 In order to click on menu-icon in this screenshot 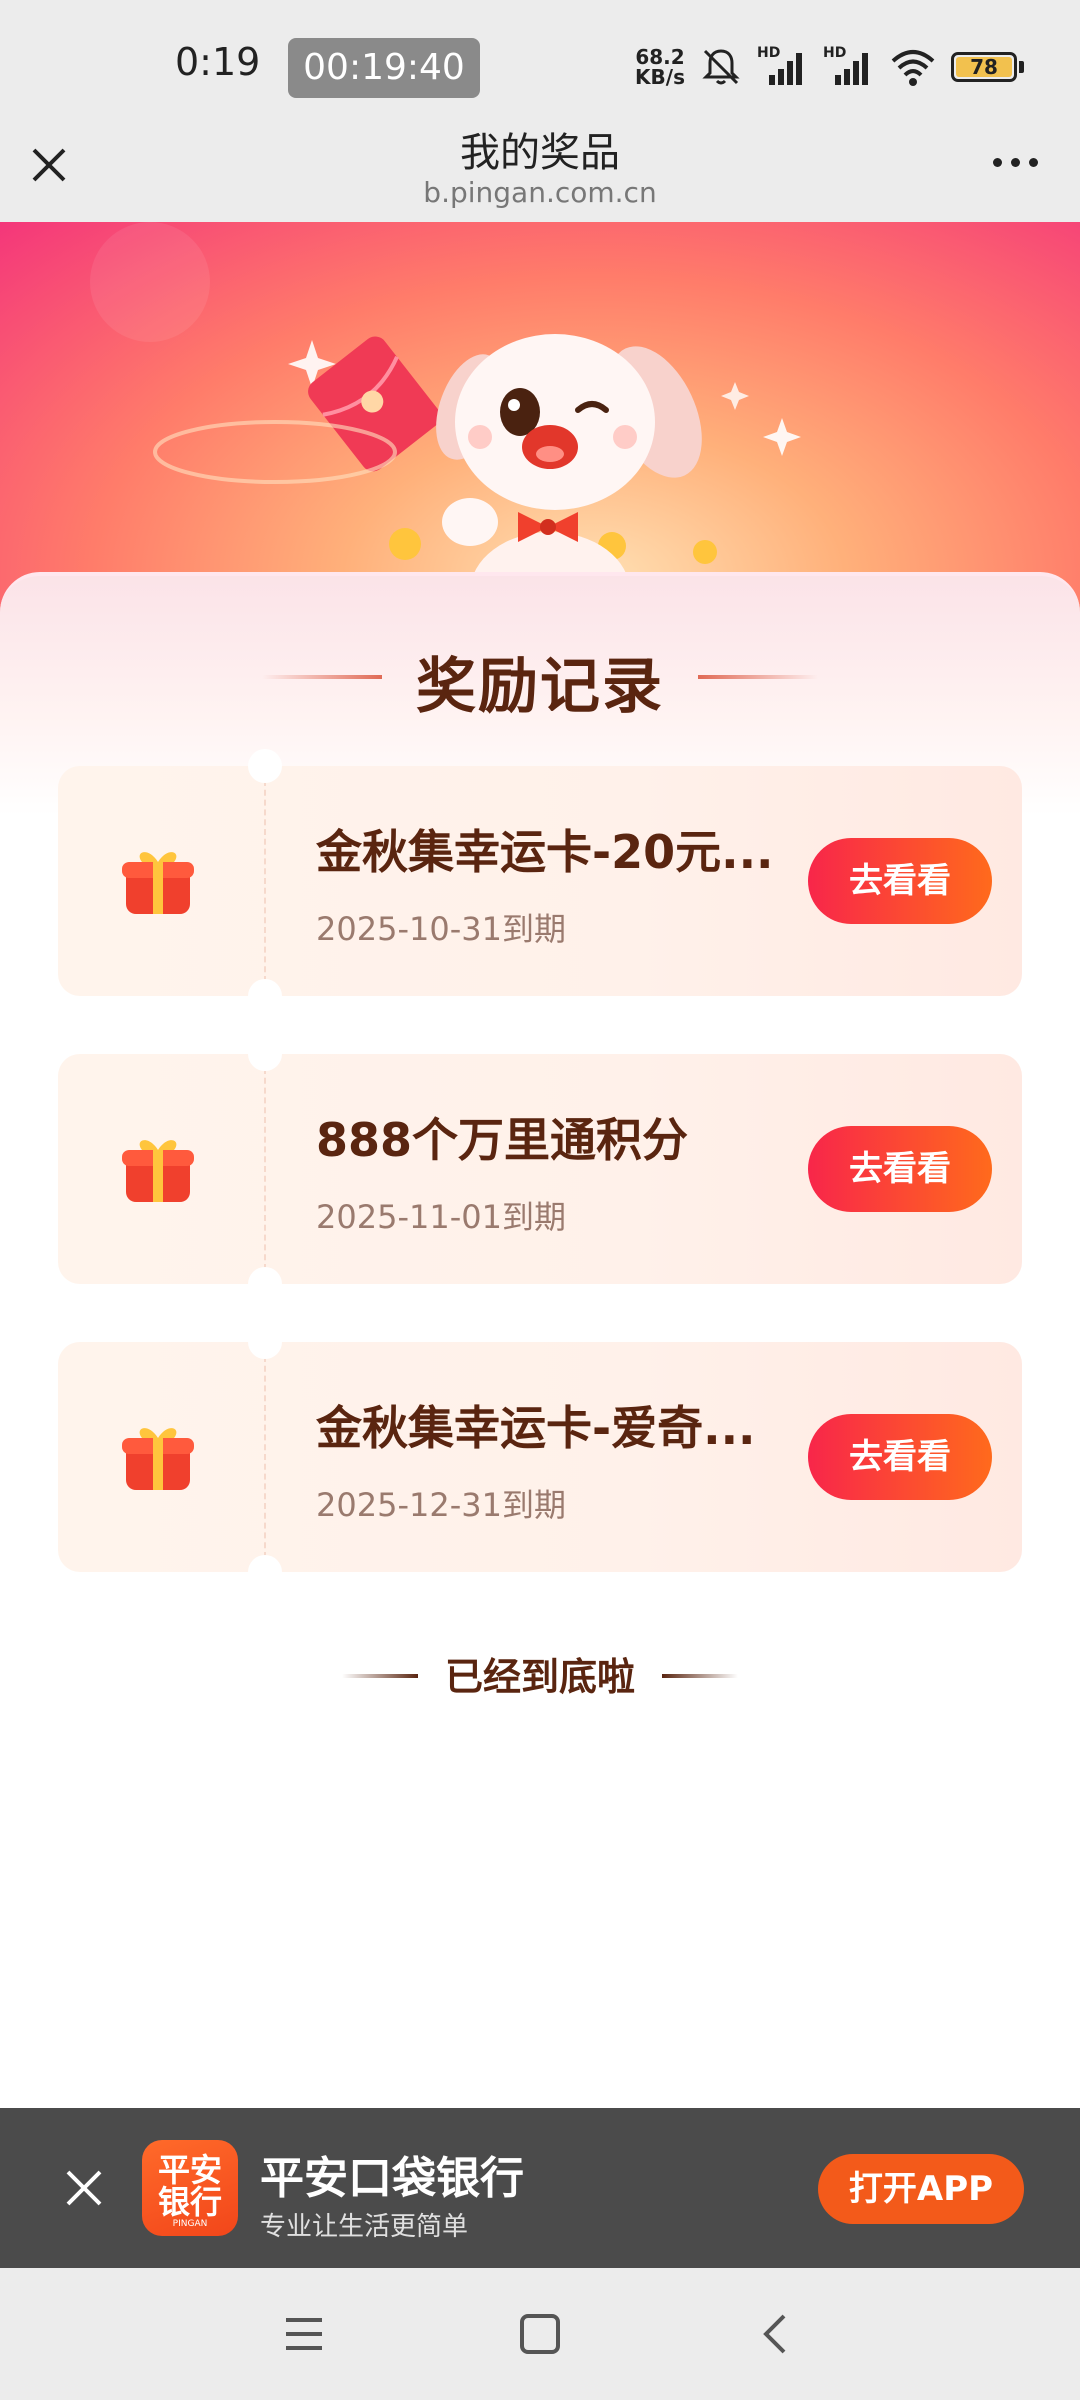, I will do `click(304, 2334)`.